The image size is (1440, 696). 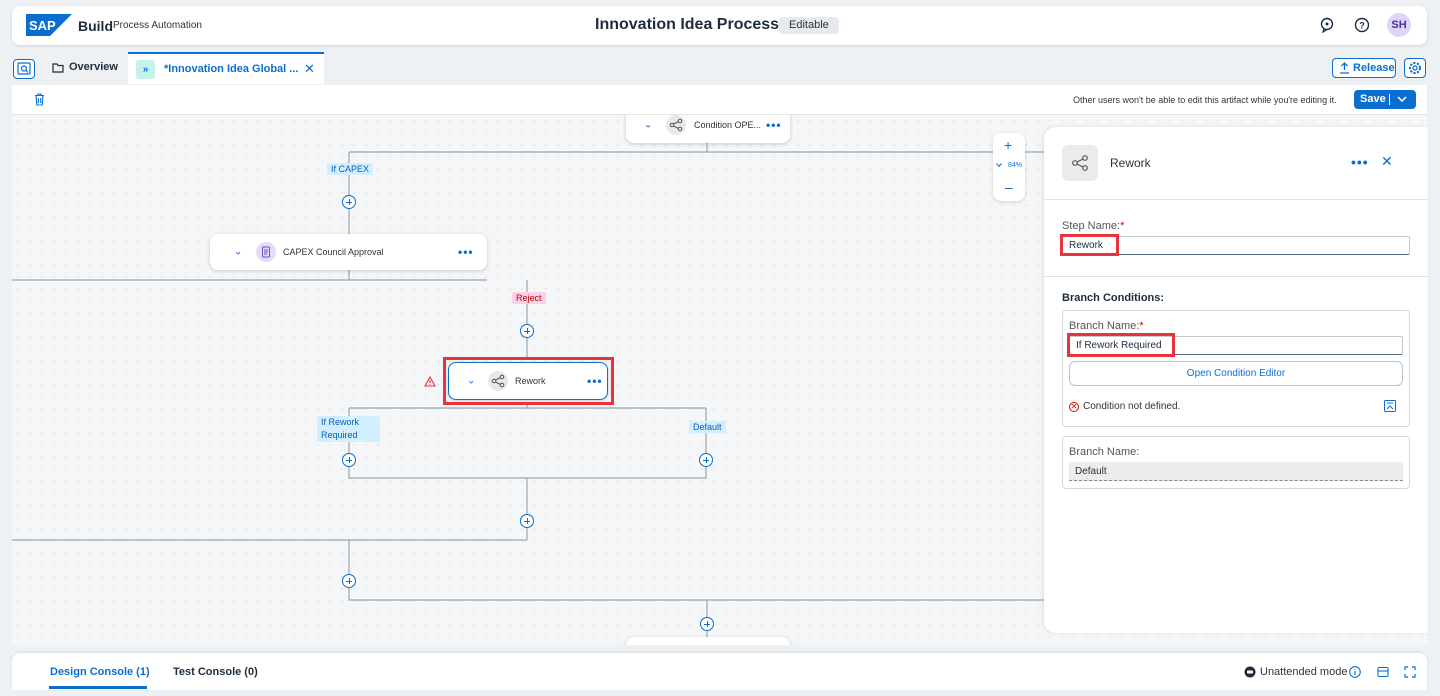 What do you see at coordinates (1074, 407) in the screenshot?
I see `error-icon: ✕` at bounding box center [1074, 407].